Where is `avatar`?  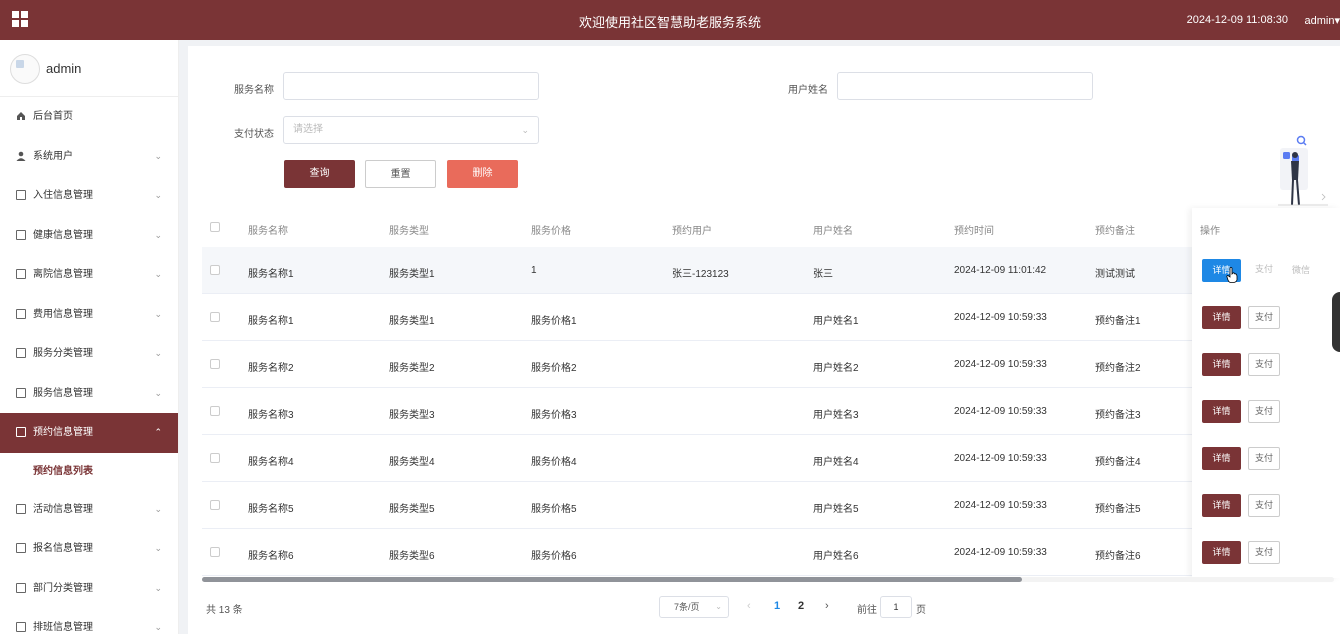
avatar is located at coordinates (25, 69).